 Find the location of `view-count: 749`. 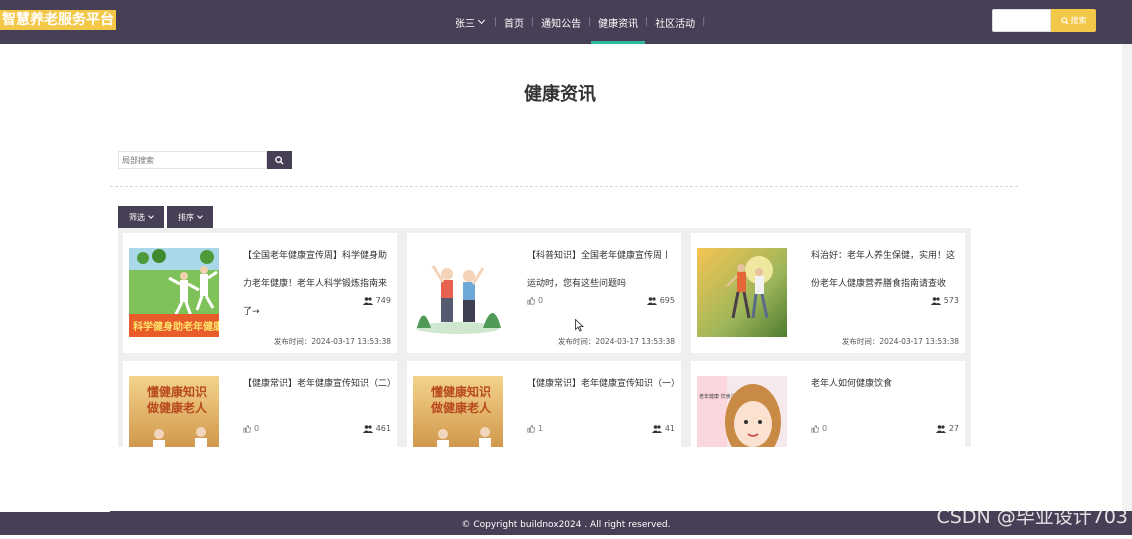

view-count: 749 is located at coordinates (376, 300).